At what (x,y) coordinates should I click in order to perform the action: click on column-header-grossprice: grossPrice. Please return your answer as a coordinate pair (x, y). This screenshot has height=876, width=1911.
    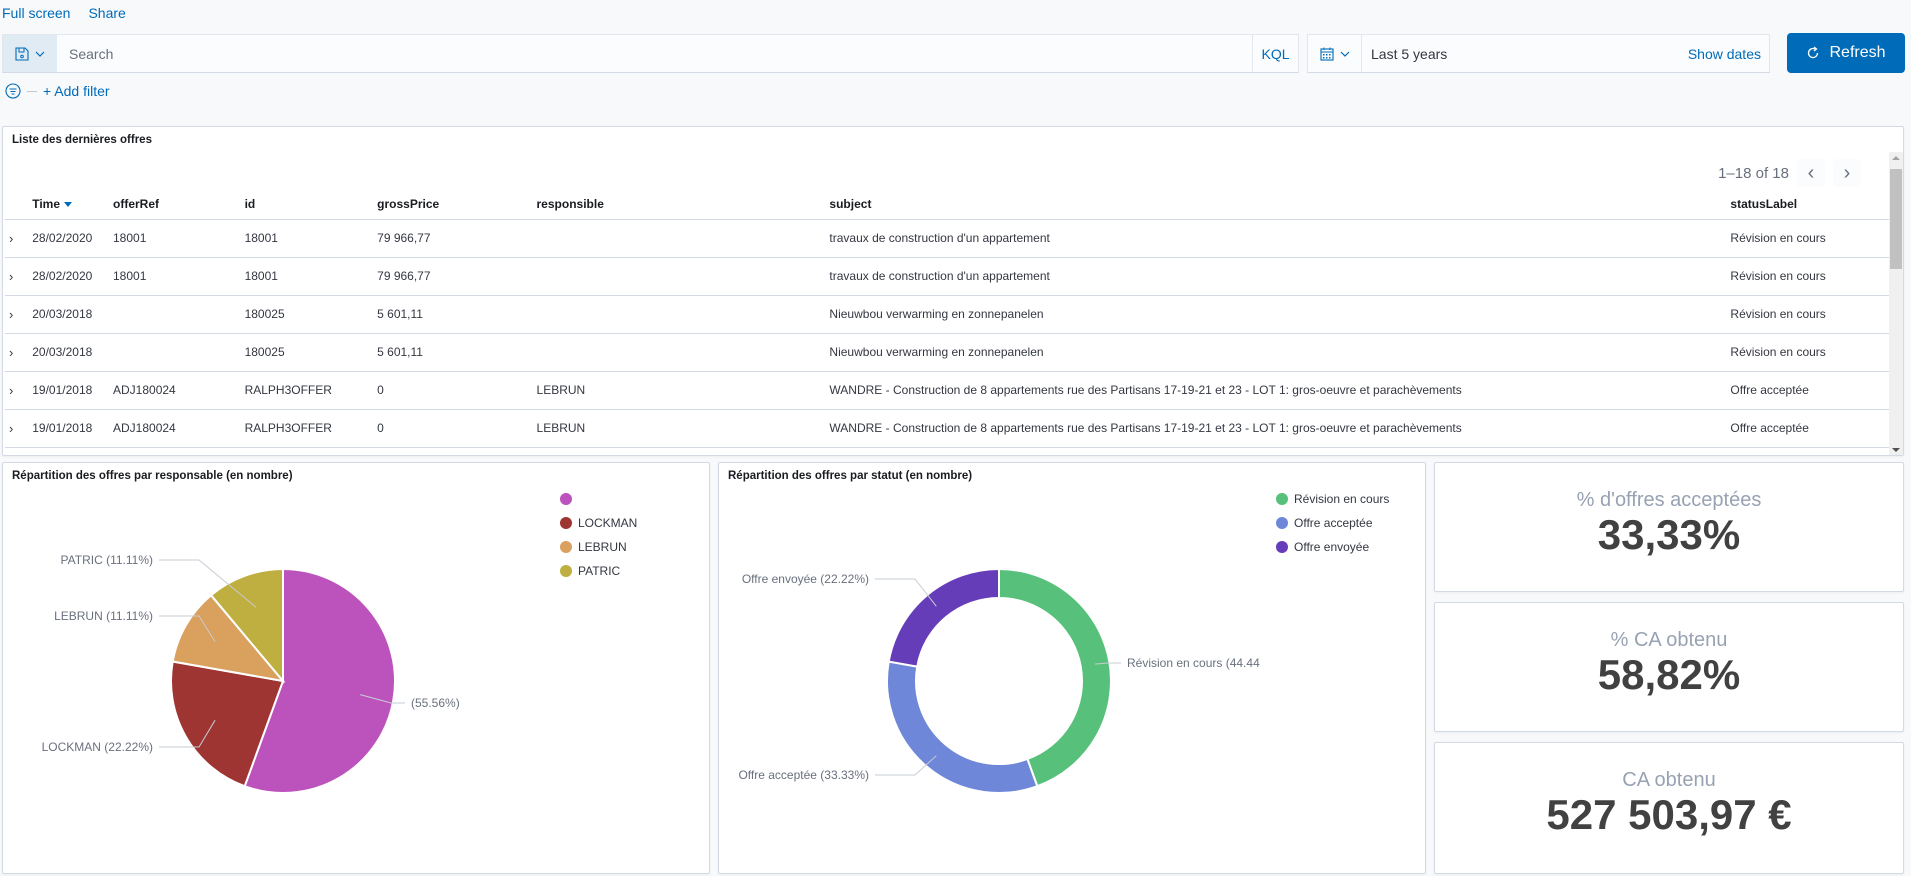
    Looking at the image, I should click on (453, 204).